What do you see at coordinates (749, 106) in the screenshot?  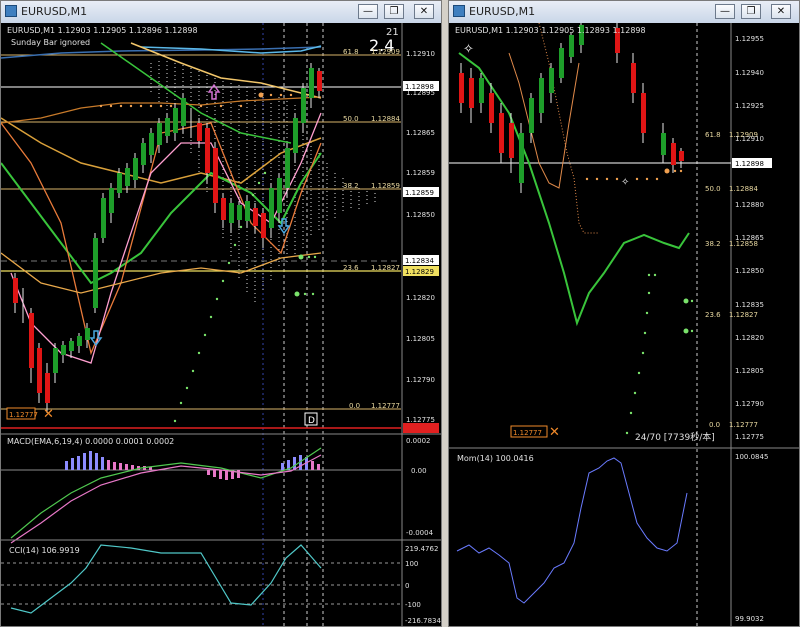 I see `price-axis-label: 1.12925` at bounding box center [749, 106].